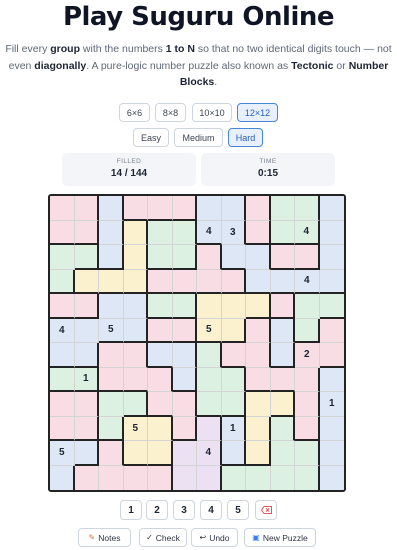 The width and height of the screenshot is (397, 550). Describe the element at coordinates (131, 510) in the screenshot. I see `digit-1-button: 1` at that location.